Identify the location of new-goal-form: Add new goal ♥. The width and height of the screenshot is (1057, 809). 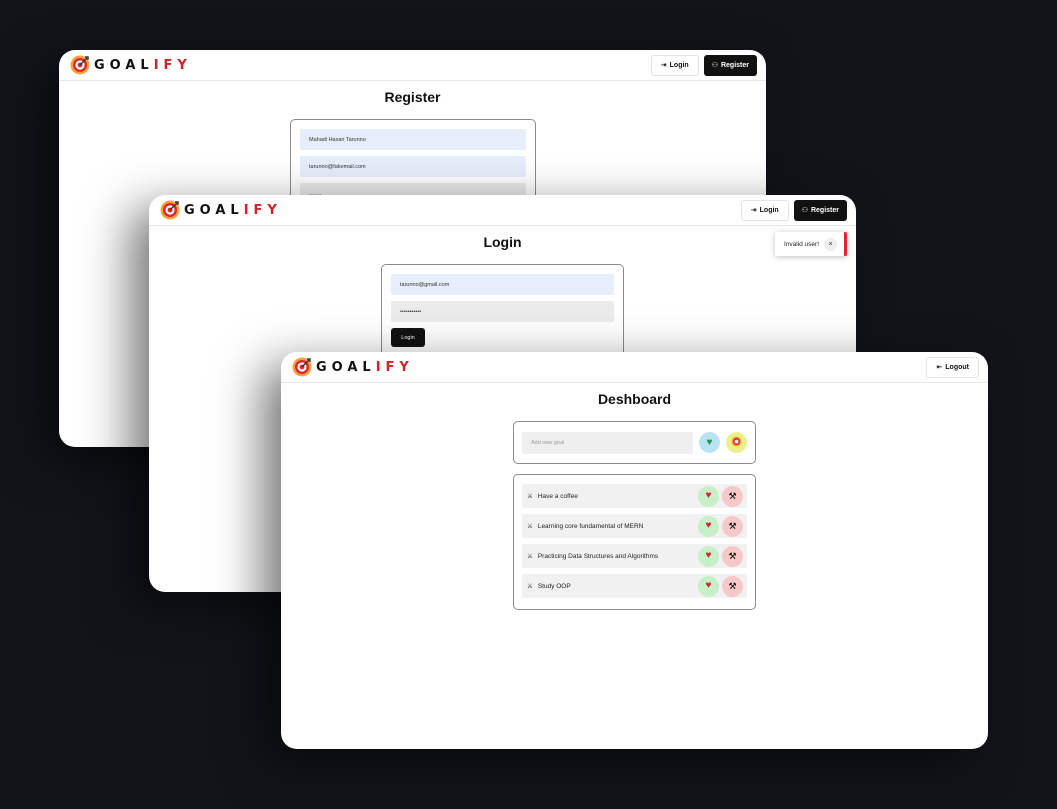
(634, 442).